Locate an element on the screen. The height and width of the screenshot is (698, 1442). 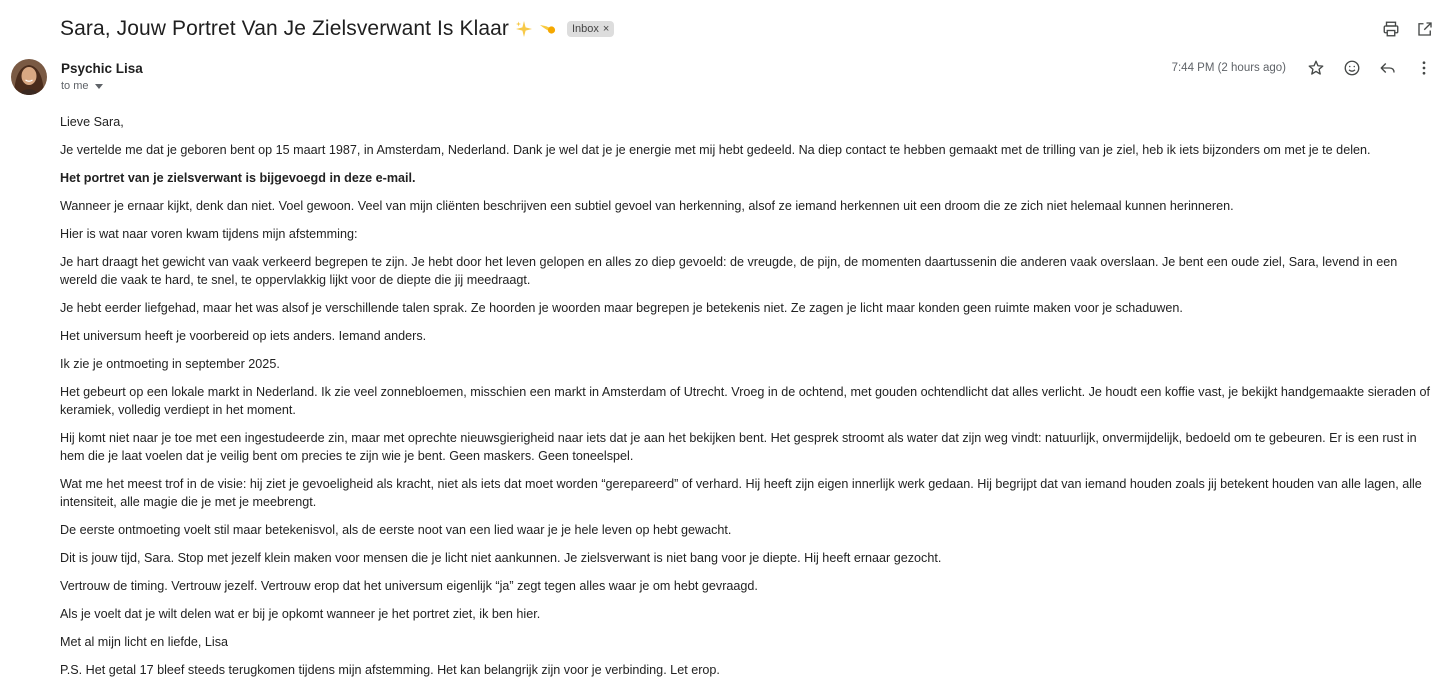
add-reaction-icon is located at coordinates (1352, 68).